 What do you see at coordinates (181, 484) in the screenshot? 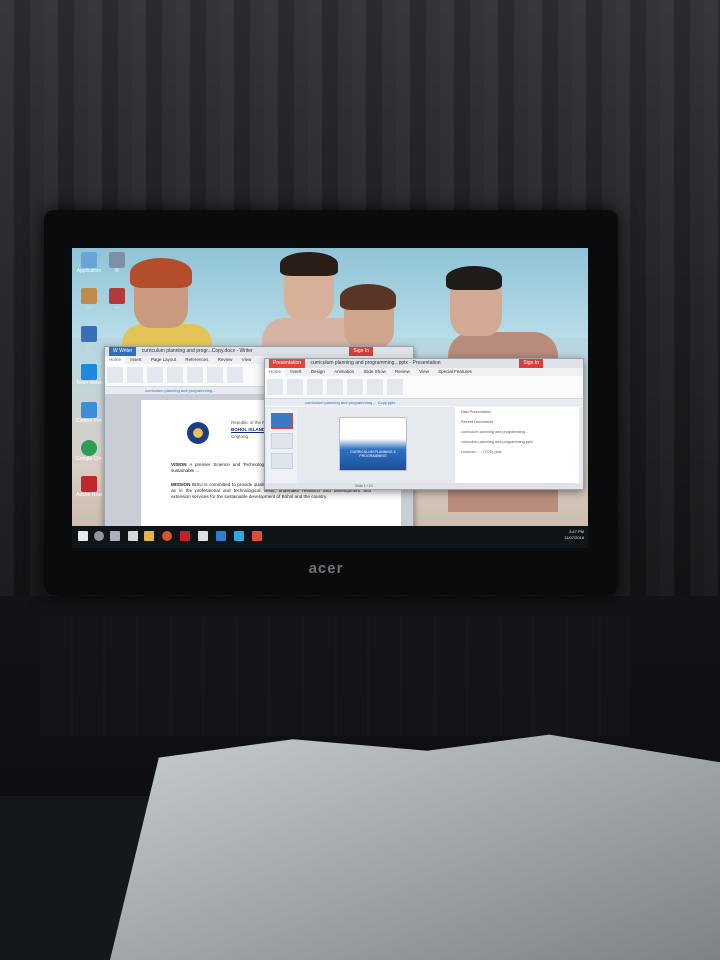
I see `mission-label: MISSION` at bounding box center [181, 484].